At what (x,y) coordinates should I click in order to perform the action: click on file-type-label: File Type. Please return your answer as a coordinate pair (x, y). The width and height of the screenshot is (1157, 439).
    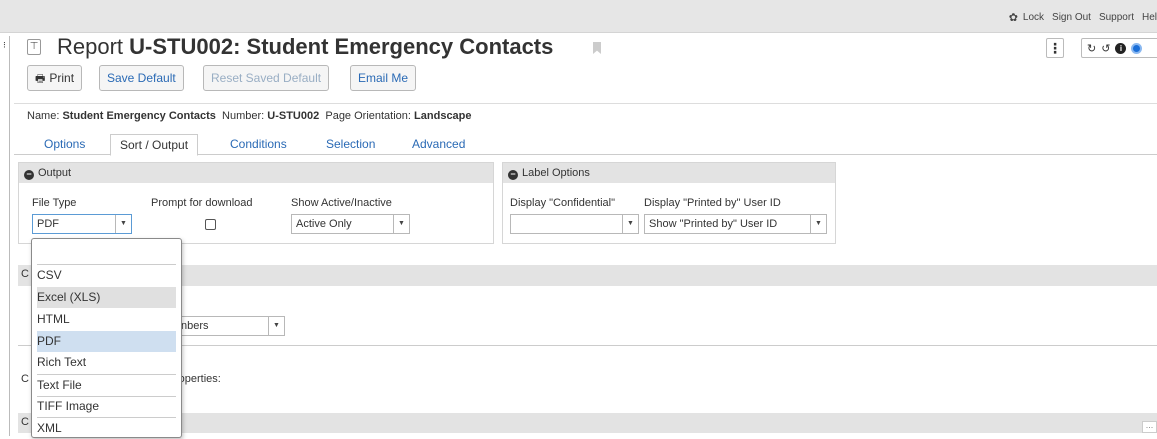
    Looking at the image, I should click on (54, 203).